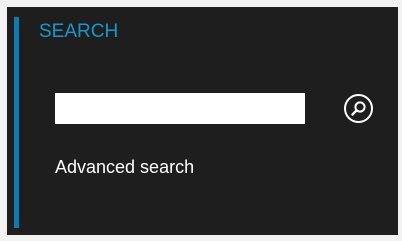  What do you see at coordinates (79, 31) in the screenshot?
I see `search-panel-title: SEARCH` at bounding box center [79, 31].